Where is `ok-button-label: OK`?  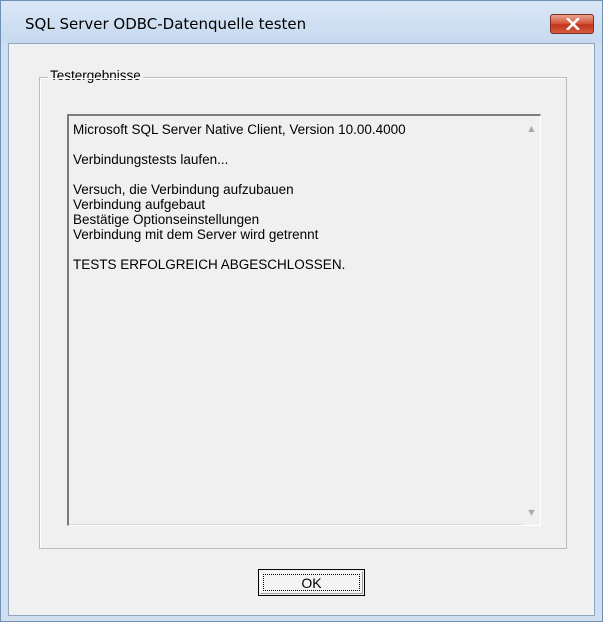
ok-button-label: OK is located at coordinates (311, 583).